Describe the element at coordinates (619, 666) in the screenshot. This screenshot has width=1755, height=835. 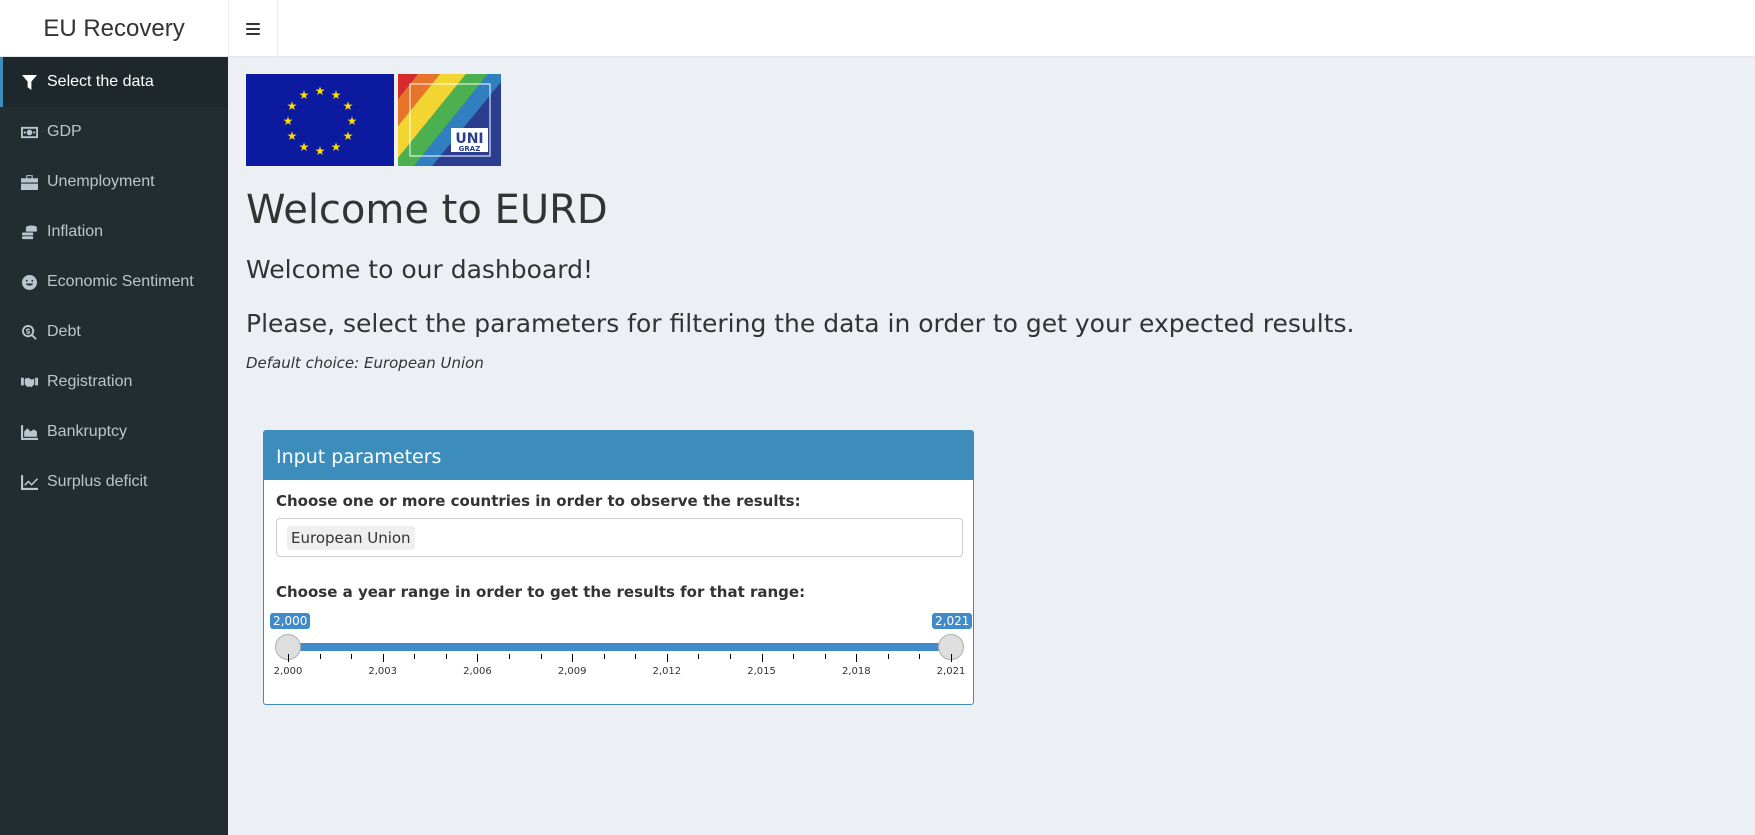
I see `slider-ticks: 2,000 2,003 2,006 2,009 2,012 2,015 2,018 2,021` at that location.